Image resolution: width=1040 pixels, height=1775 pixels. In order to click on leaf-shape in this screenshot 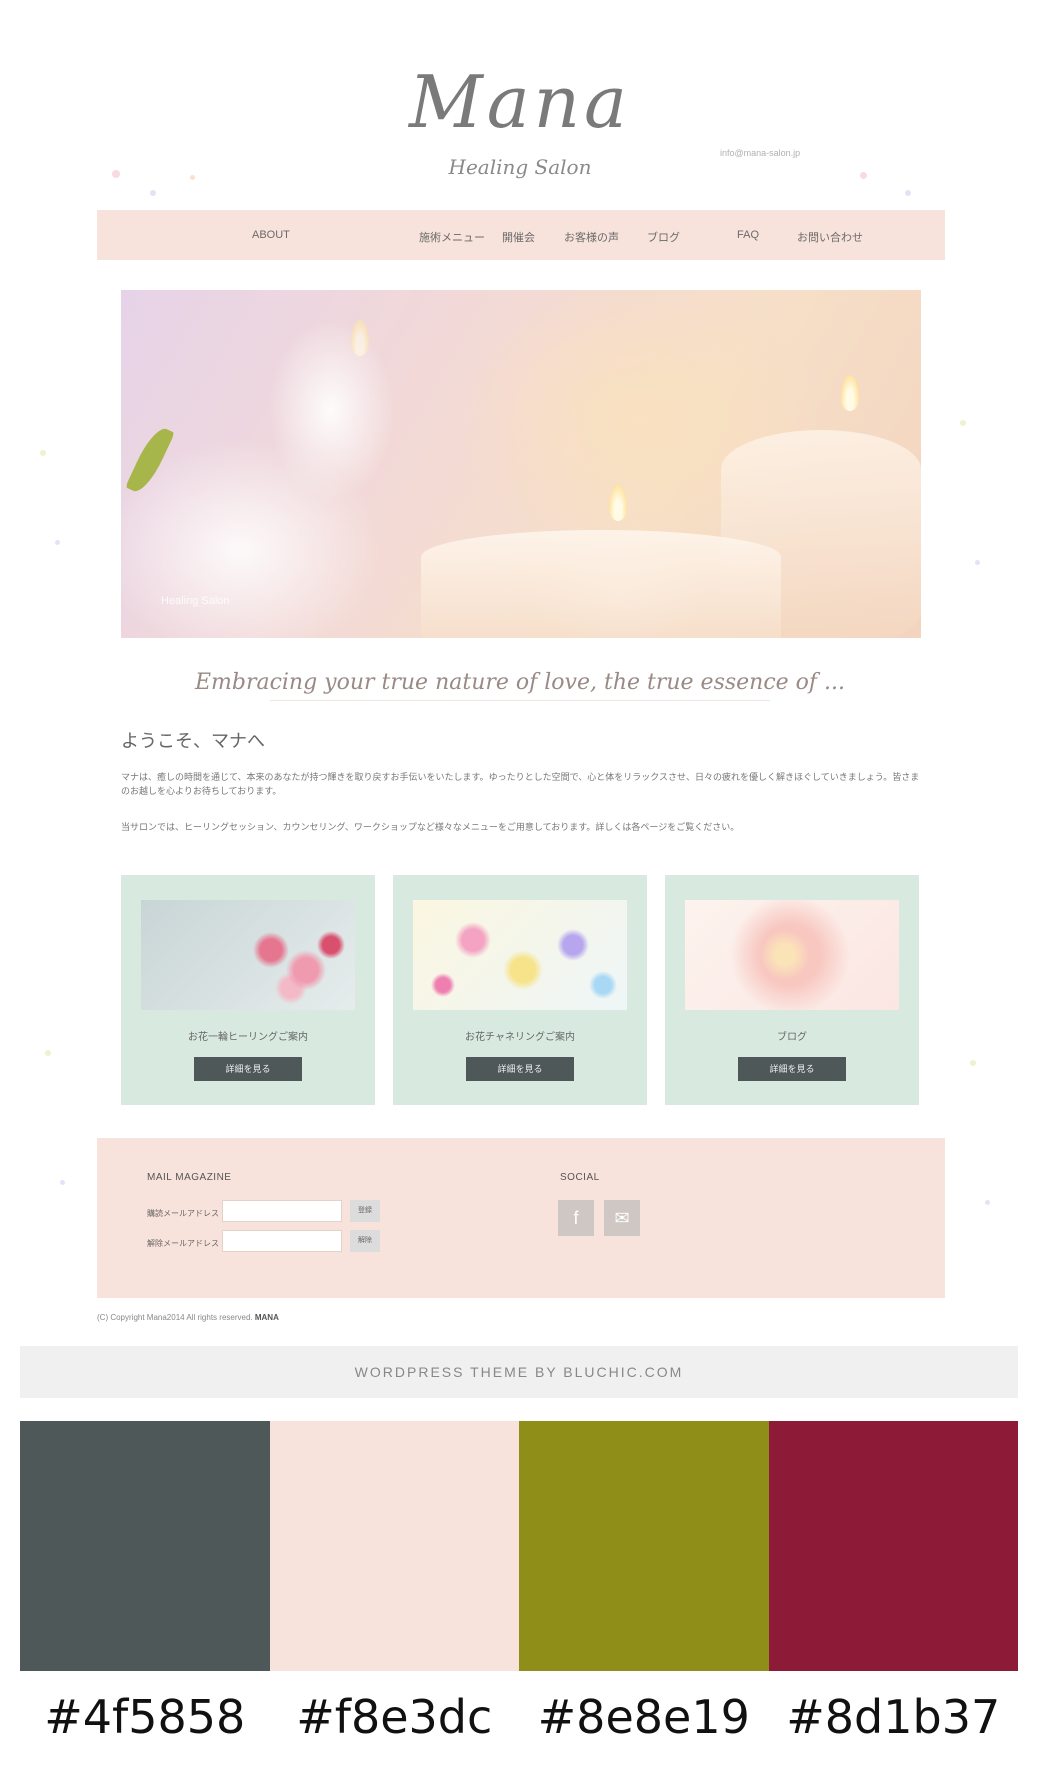, I will do `click(150, 460)`.